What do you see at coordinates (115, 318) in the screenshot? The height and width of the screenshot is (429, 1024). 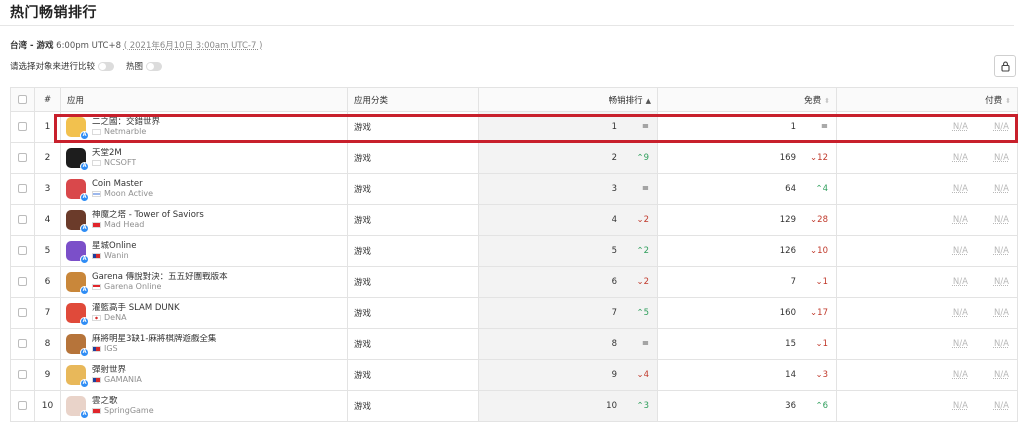 I see `publisher-name: DeNA` at bounding box center [115, 318].